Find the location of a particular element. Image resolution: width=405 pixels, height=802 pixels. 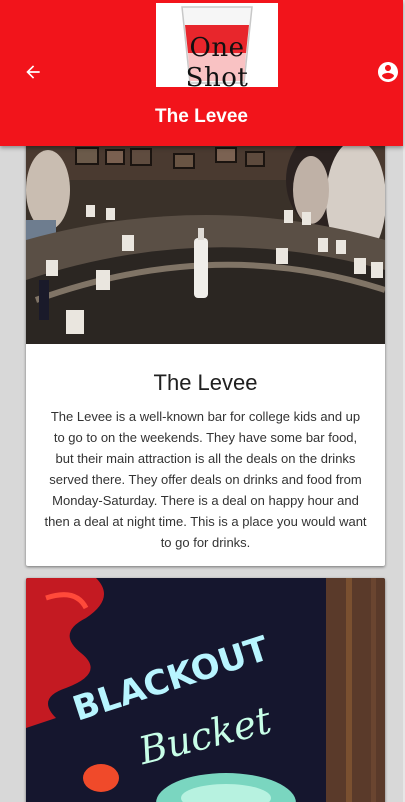

back-button is located at coordinates (33, 72).